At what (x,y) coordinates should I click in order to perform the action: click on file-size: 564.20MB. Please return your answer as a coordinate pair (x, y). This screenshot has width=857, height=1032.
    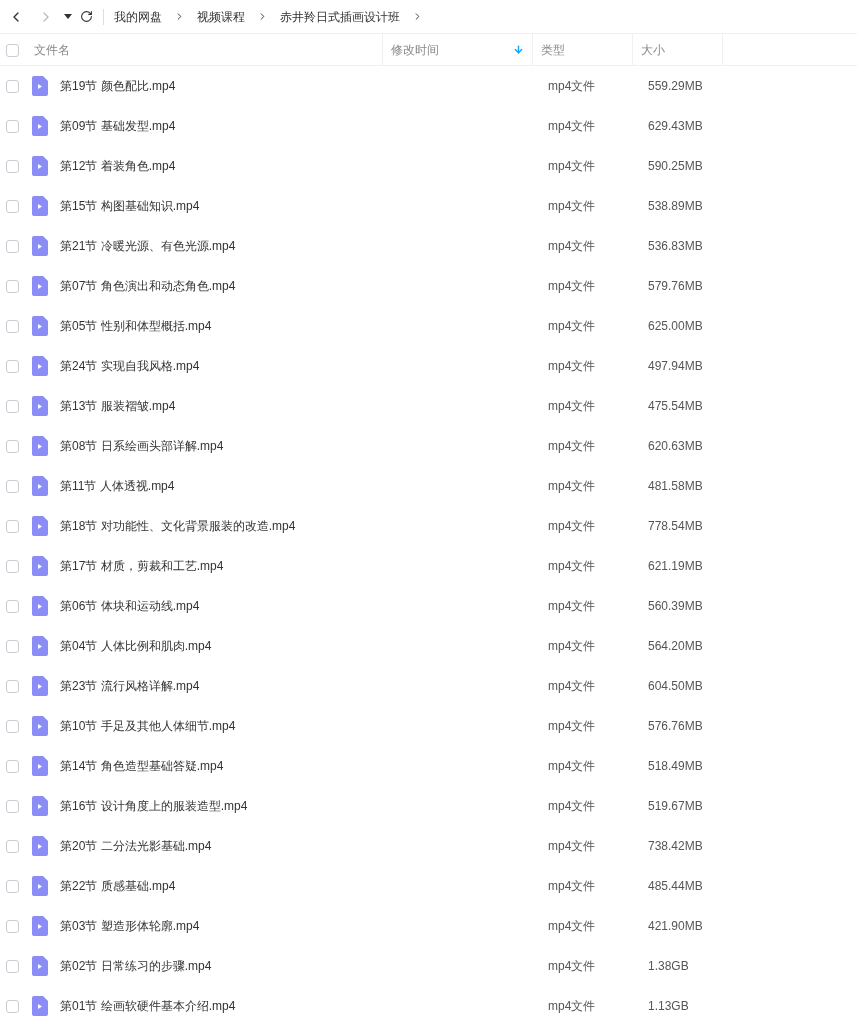
    Looking at the image, I should click on (675, 646).